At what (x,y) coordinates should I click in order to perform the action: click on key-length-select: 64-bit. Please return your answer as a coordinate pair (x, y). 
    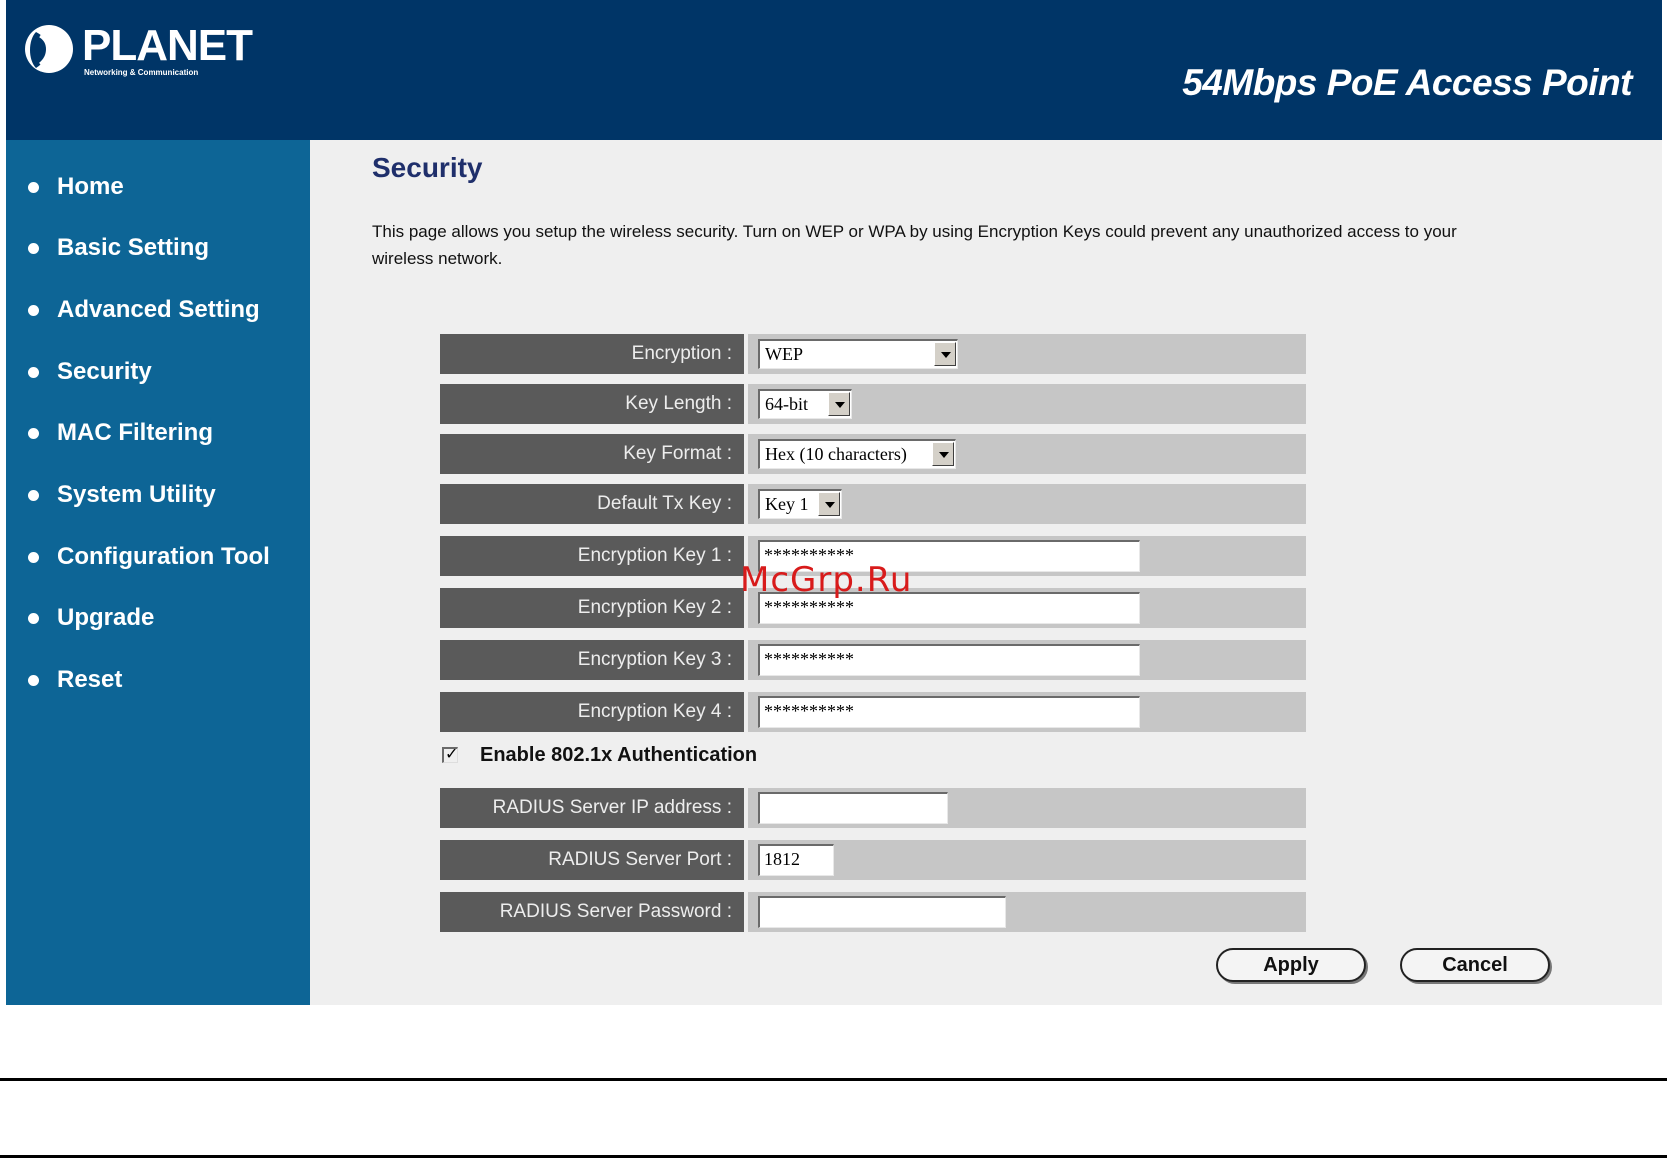
    Looking at the image, I should click on (805, 404).